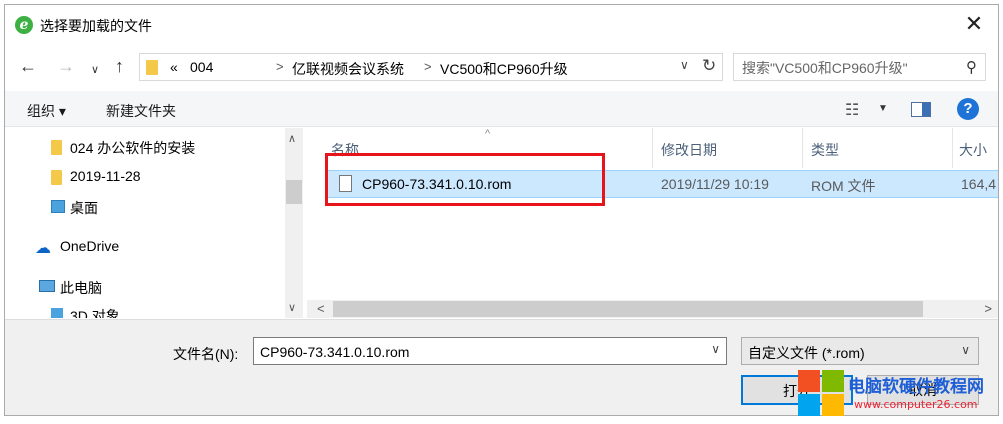  I want to click on cloud-icon: ☁, so click(43, 248).